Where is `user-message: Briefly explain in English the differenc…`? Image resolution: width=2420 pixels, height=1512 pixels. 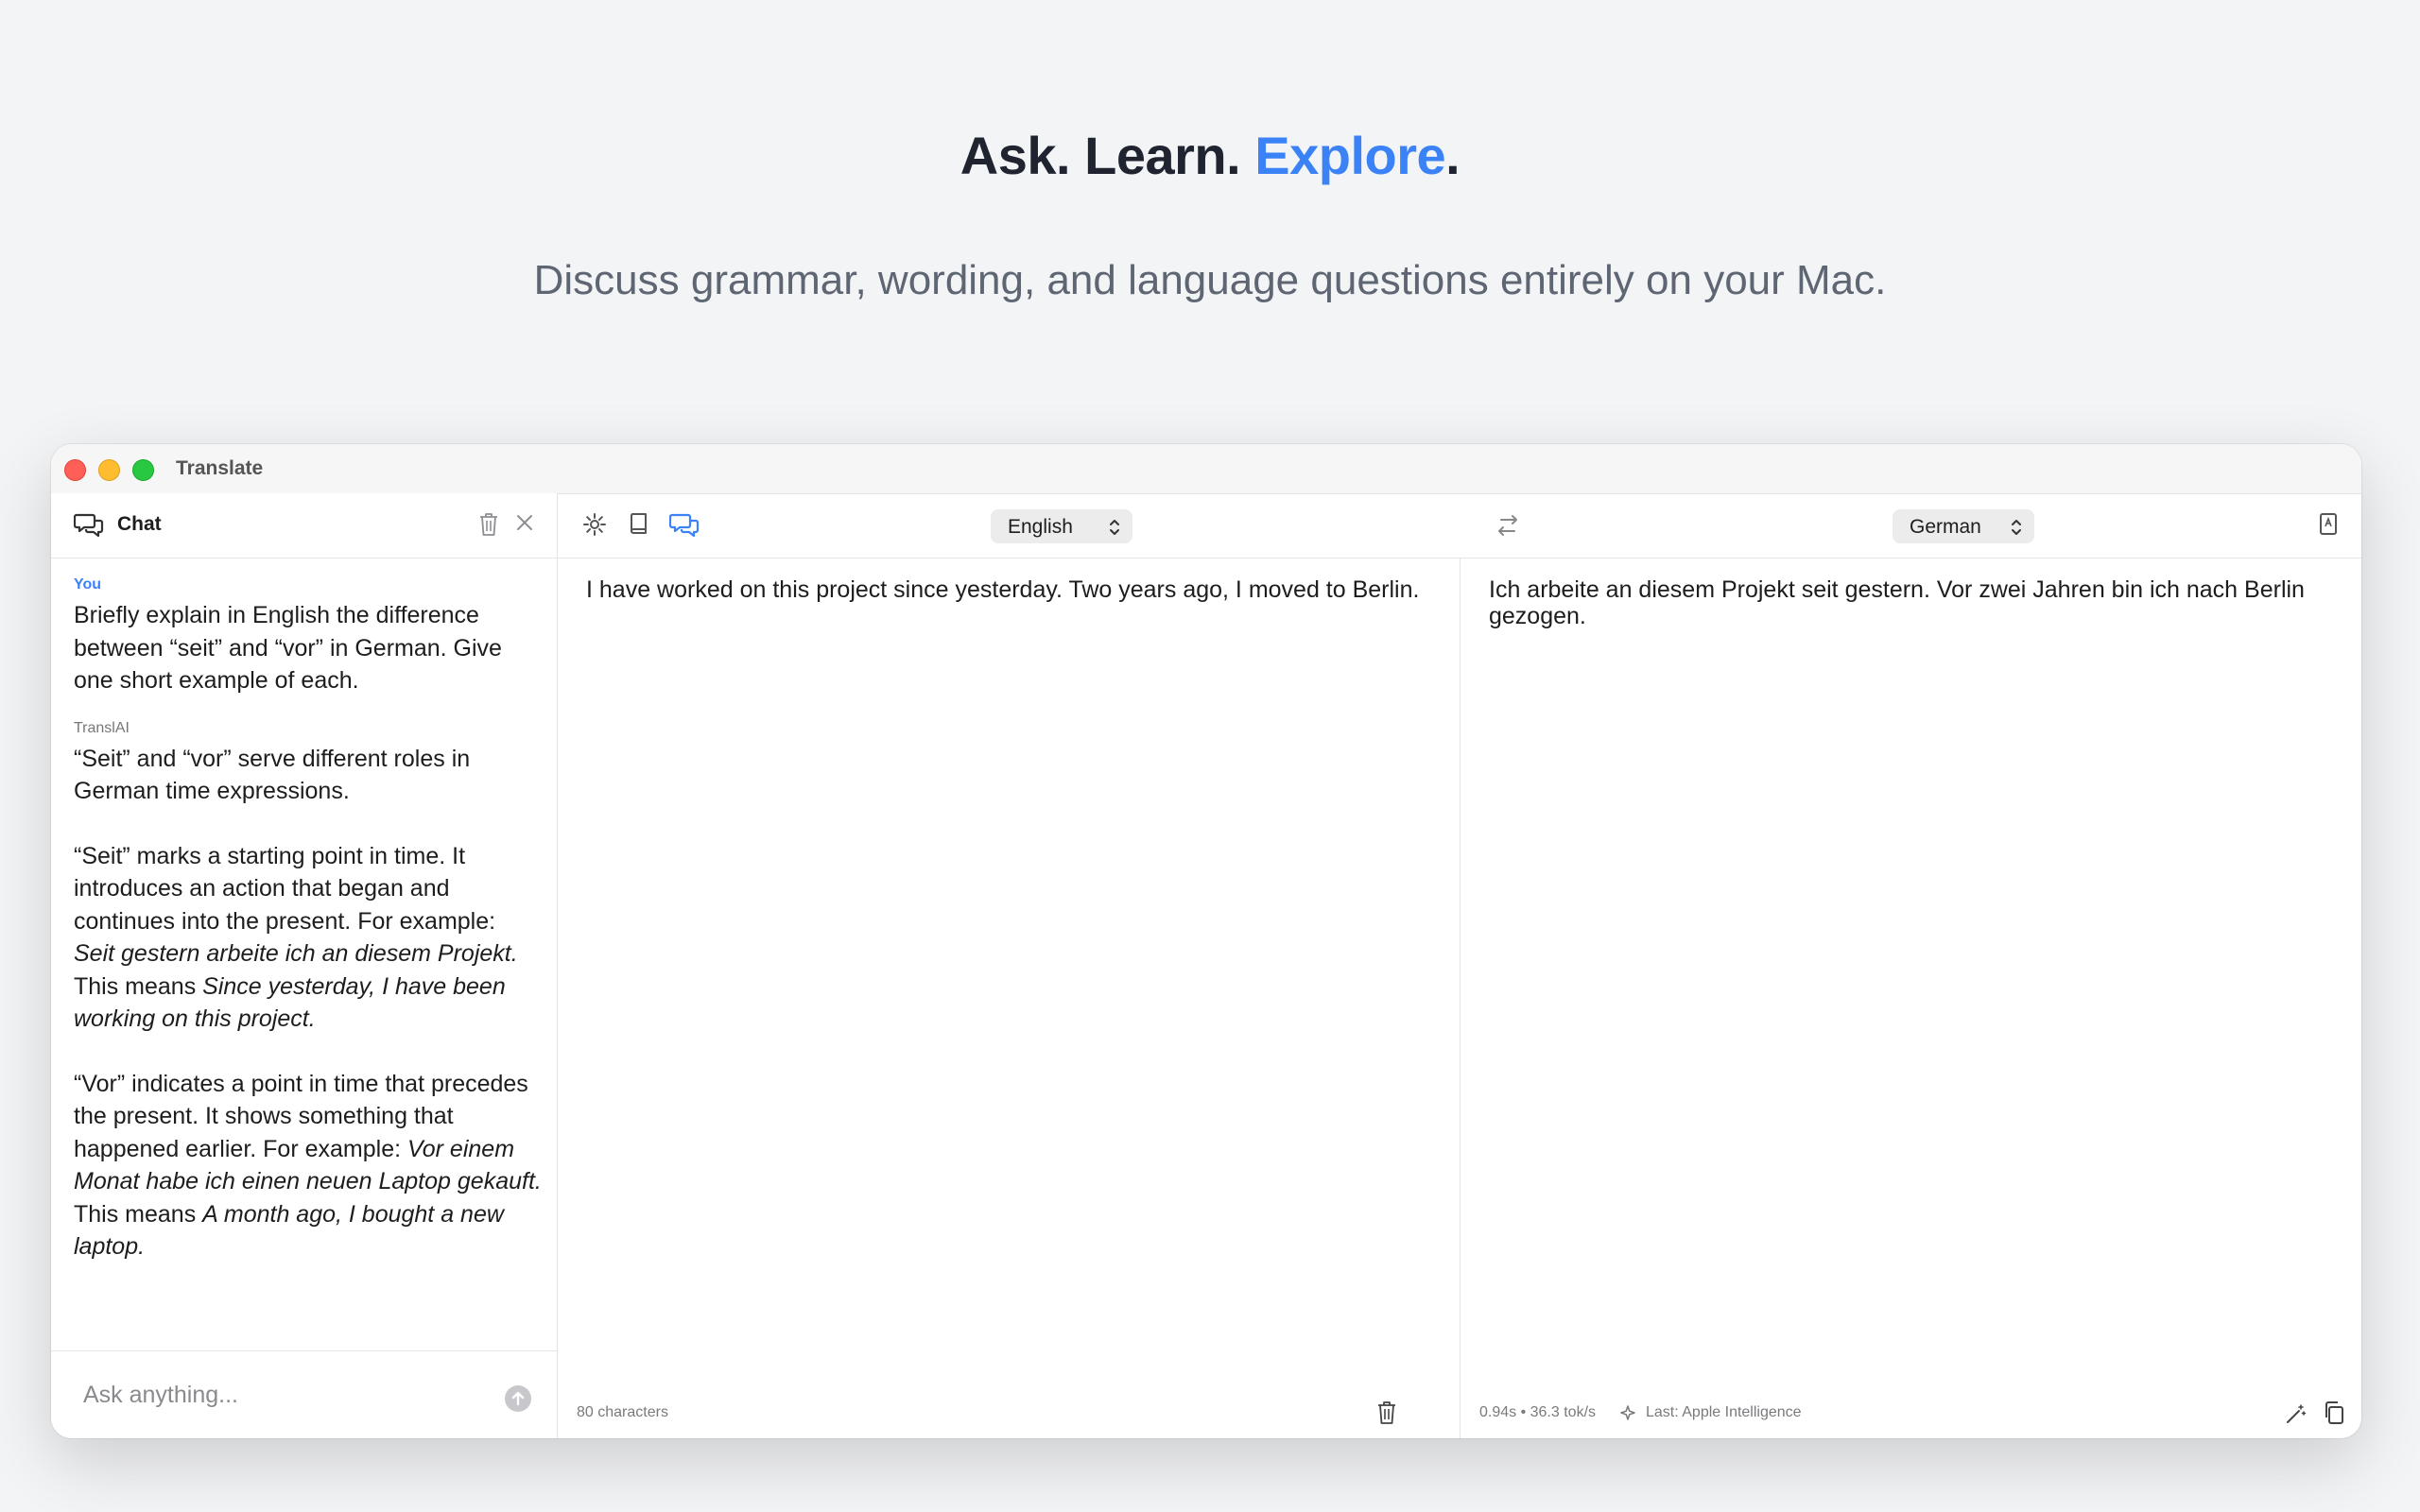 user-message: Briefly explain in English the differenc… is located at coordinates (288, 648).